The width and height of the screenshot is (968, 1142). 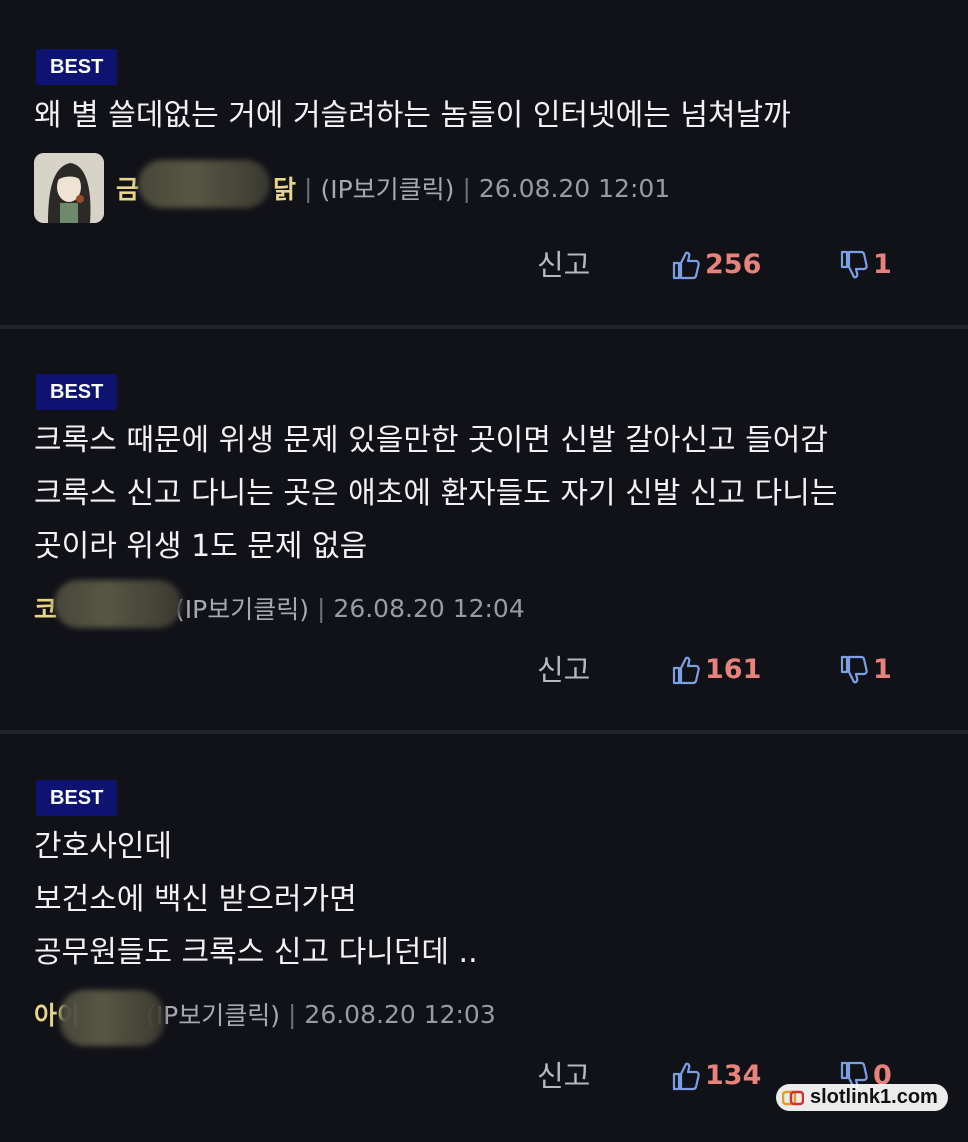 I want to click on comment-meta: 금닭 | (IP보기클릭) | 26.08.20 12:01, so click(x=352, y=188).